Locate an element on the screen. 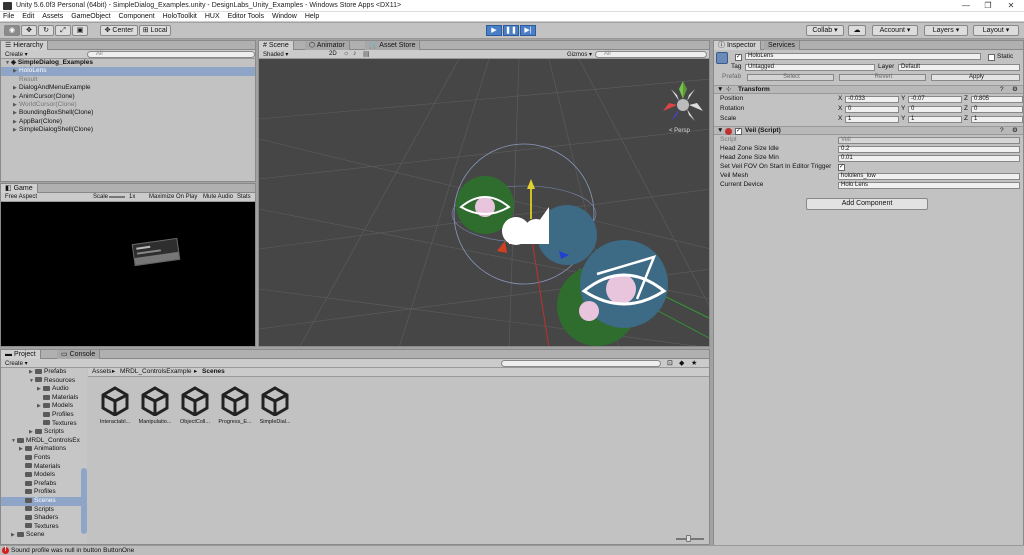  rotation-z-input: 0 is located at coordinates (997, 109).